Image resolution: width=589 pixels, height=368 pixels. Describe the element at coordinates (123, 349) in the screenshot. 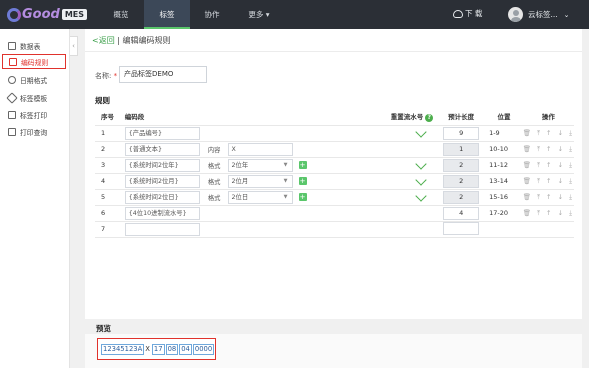

I see `preview-part: 12345123A` at that location.